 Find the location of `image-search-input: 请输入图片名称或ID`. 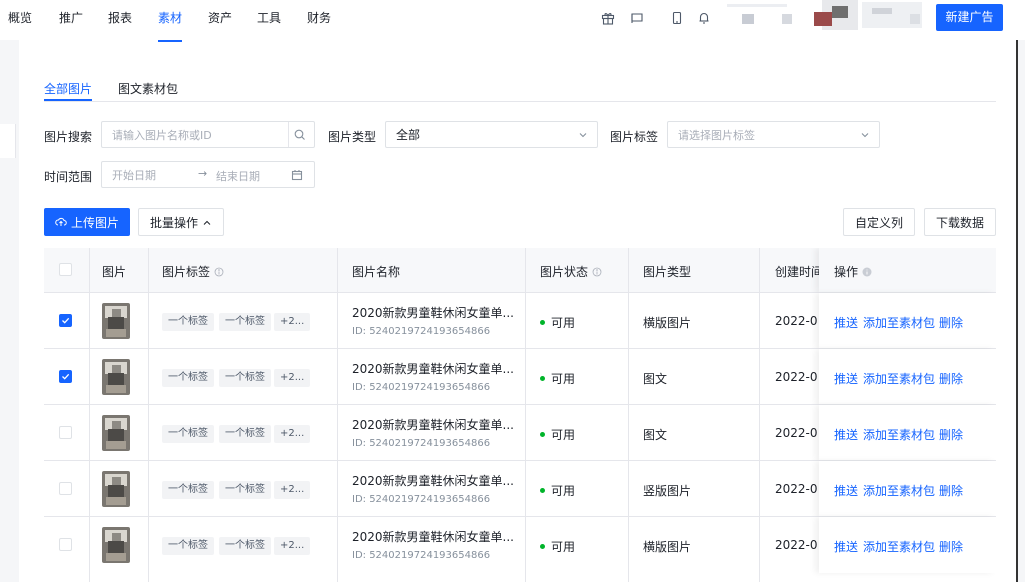

image-search-input: 请输入图片名称或ID is located at coordinates (208, 134).